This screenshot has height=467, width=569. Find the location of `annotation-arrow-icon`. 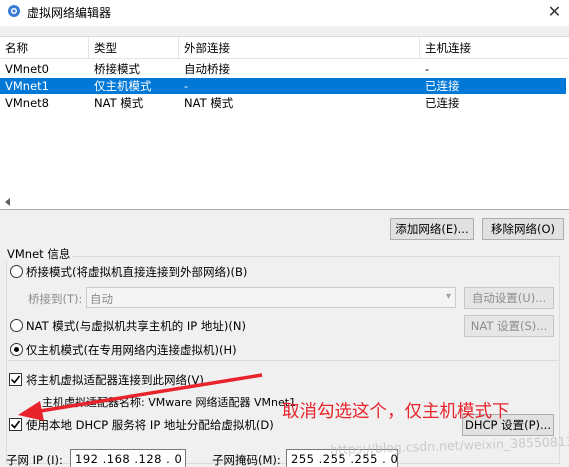

annotation-arrow-icon is located at coordinates (140, 397).